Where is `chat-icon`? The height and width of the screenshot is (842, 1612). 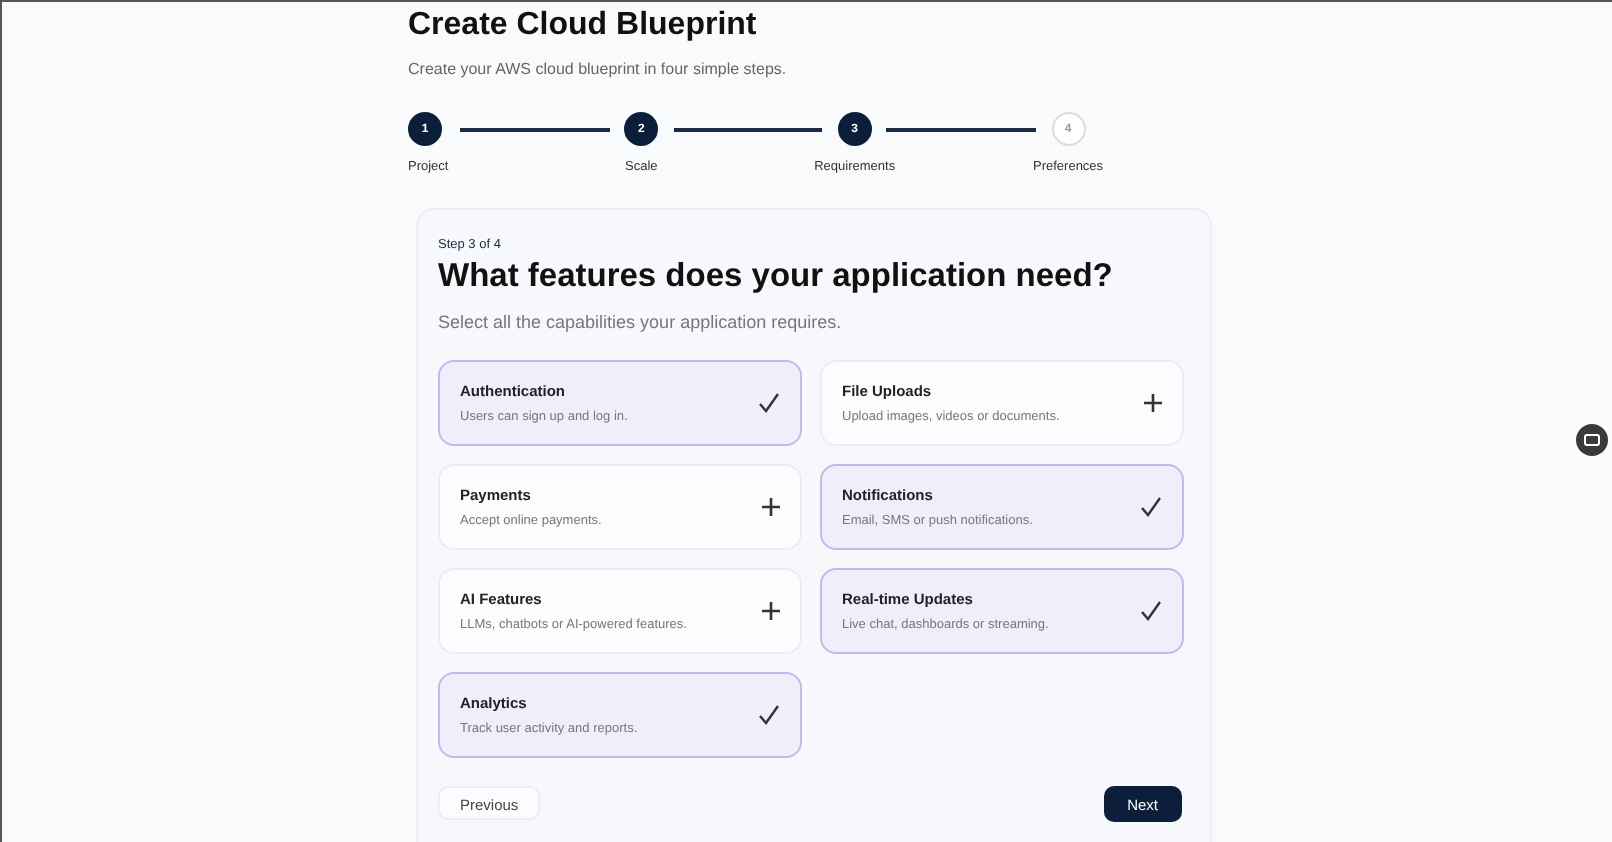 chat-icon is located at coordinates (1592, 440).